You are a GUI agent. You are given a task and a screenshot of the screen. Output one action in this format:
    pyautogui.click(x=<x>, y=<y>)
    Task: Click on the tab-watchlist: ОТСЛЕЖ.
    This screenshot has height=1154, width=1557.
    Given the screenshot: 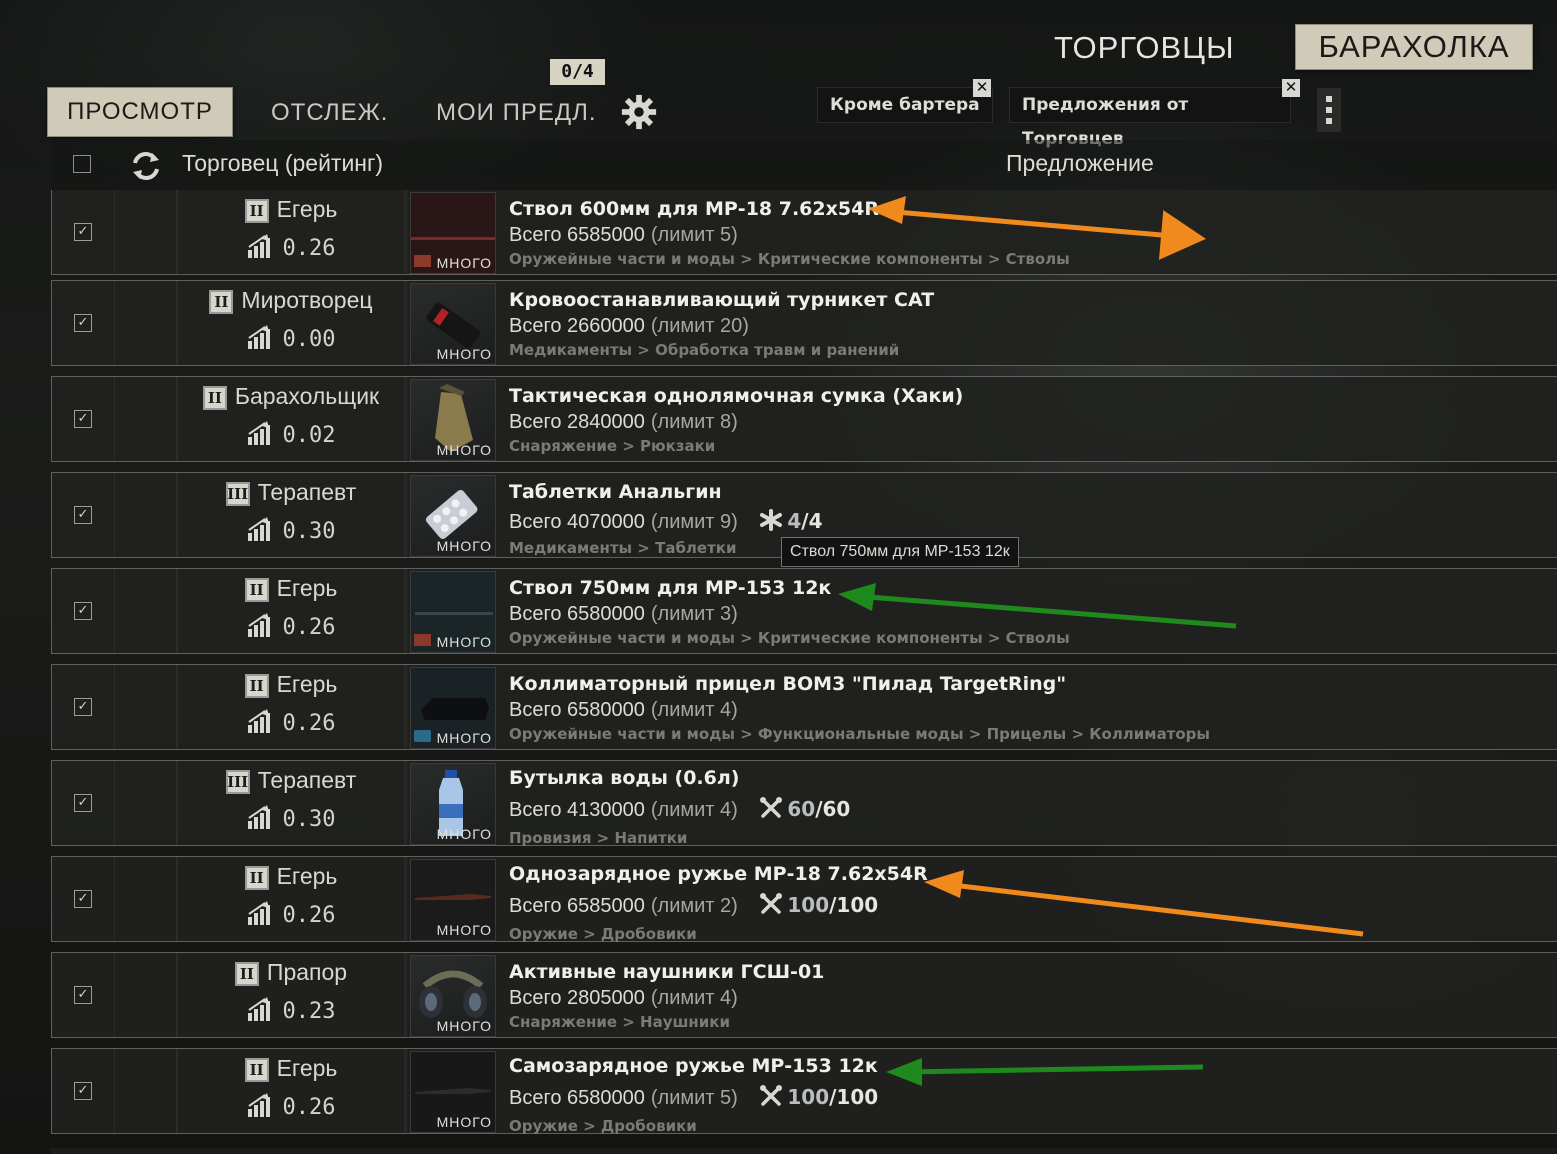 What is the action you would take?
    pyautogui.click(x=329, y=113)
    